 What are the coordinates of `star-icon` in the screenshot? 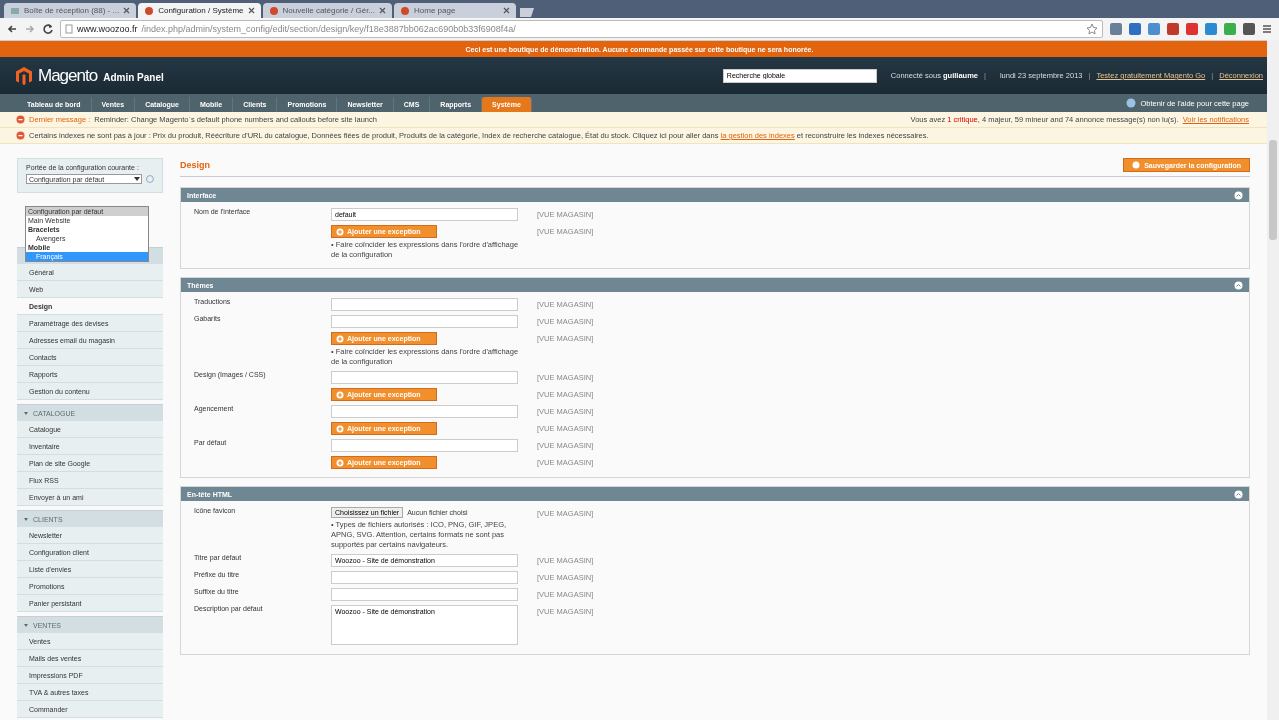 It's located at (1092, 29).